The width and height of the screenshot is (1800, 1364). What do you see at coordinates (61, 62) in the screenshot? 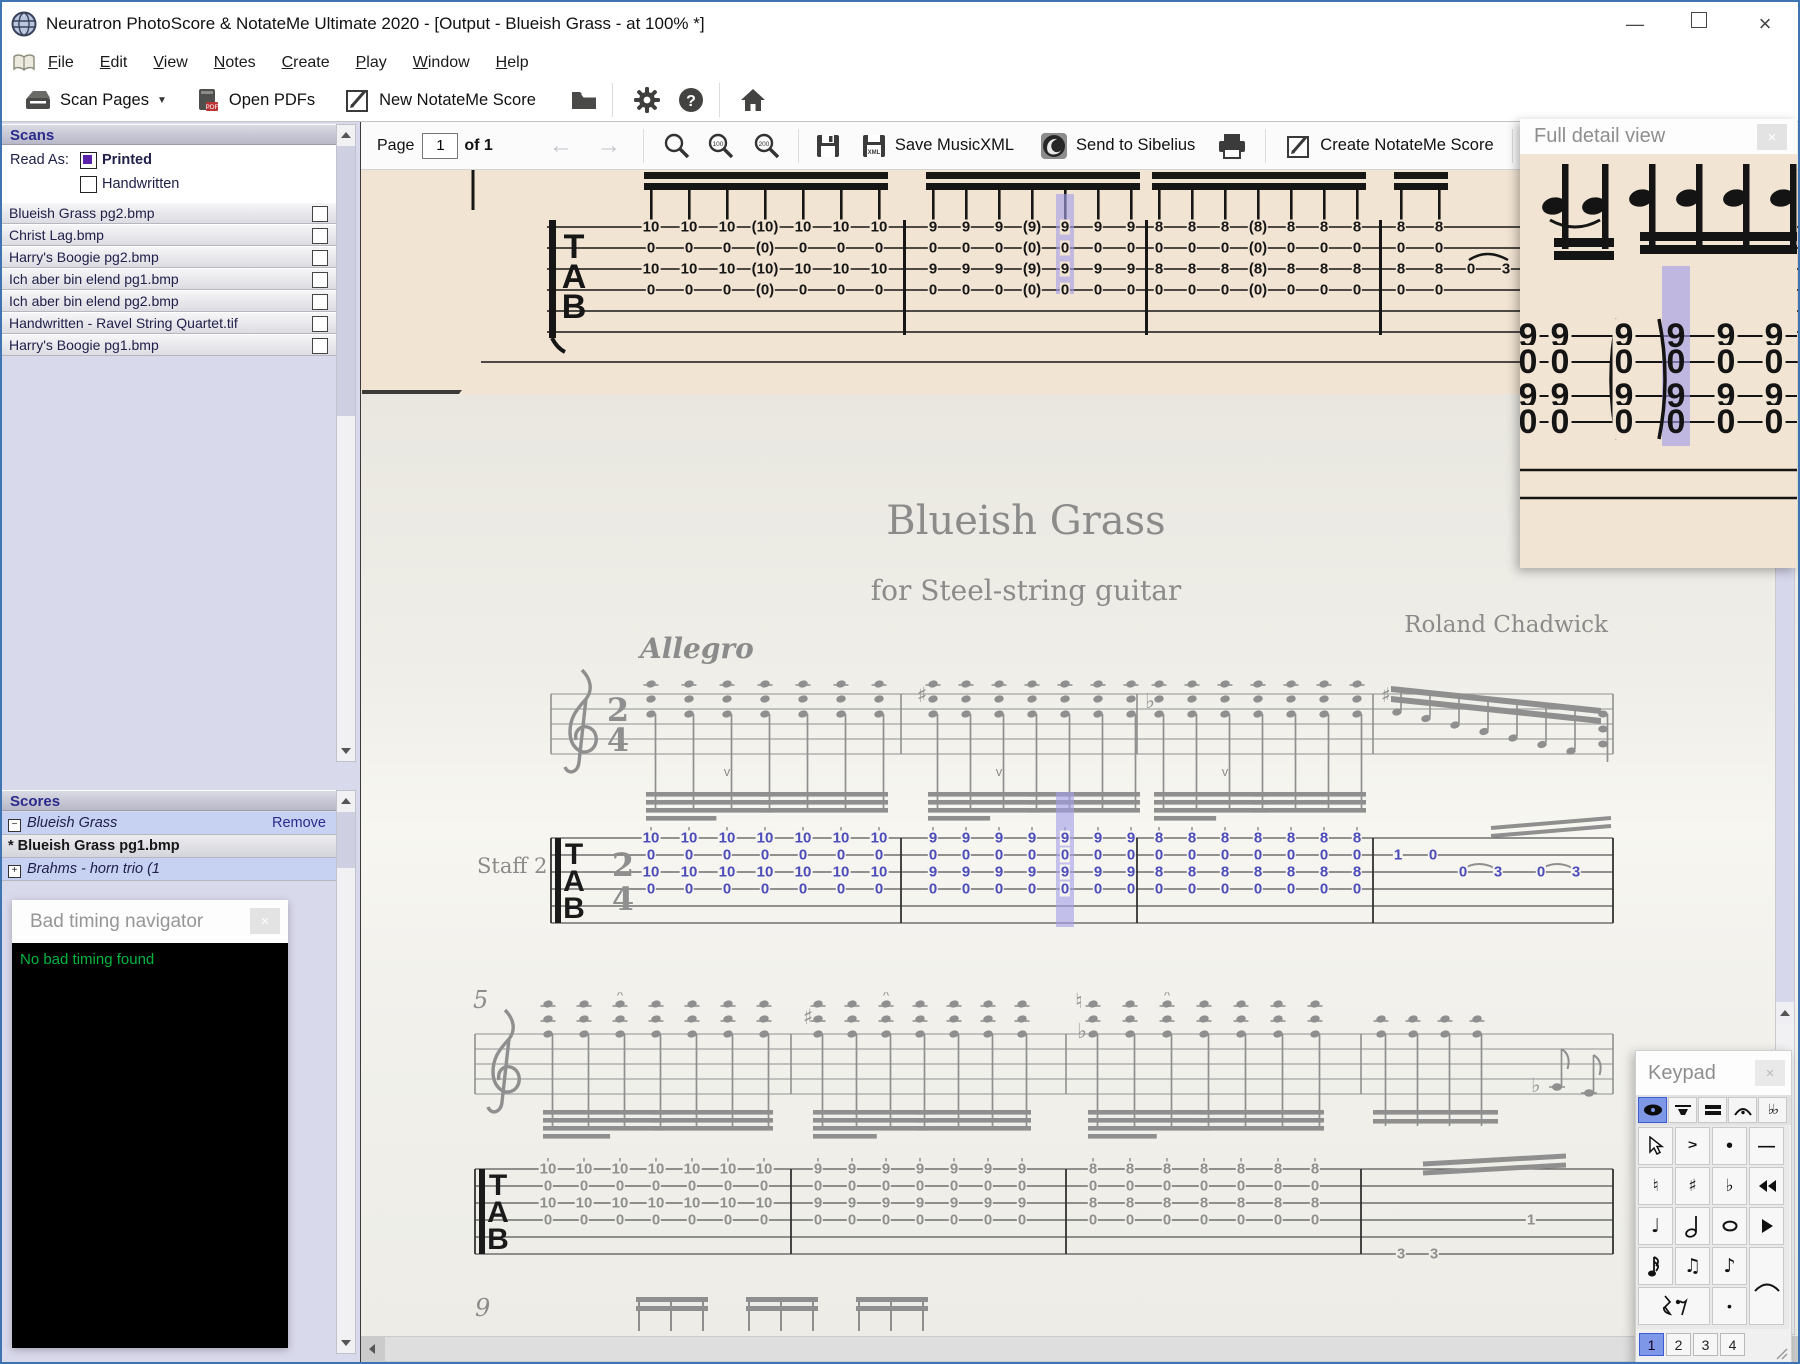
I see `menu-file: File` at bounding box center [61, 62].